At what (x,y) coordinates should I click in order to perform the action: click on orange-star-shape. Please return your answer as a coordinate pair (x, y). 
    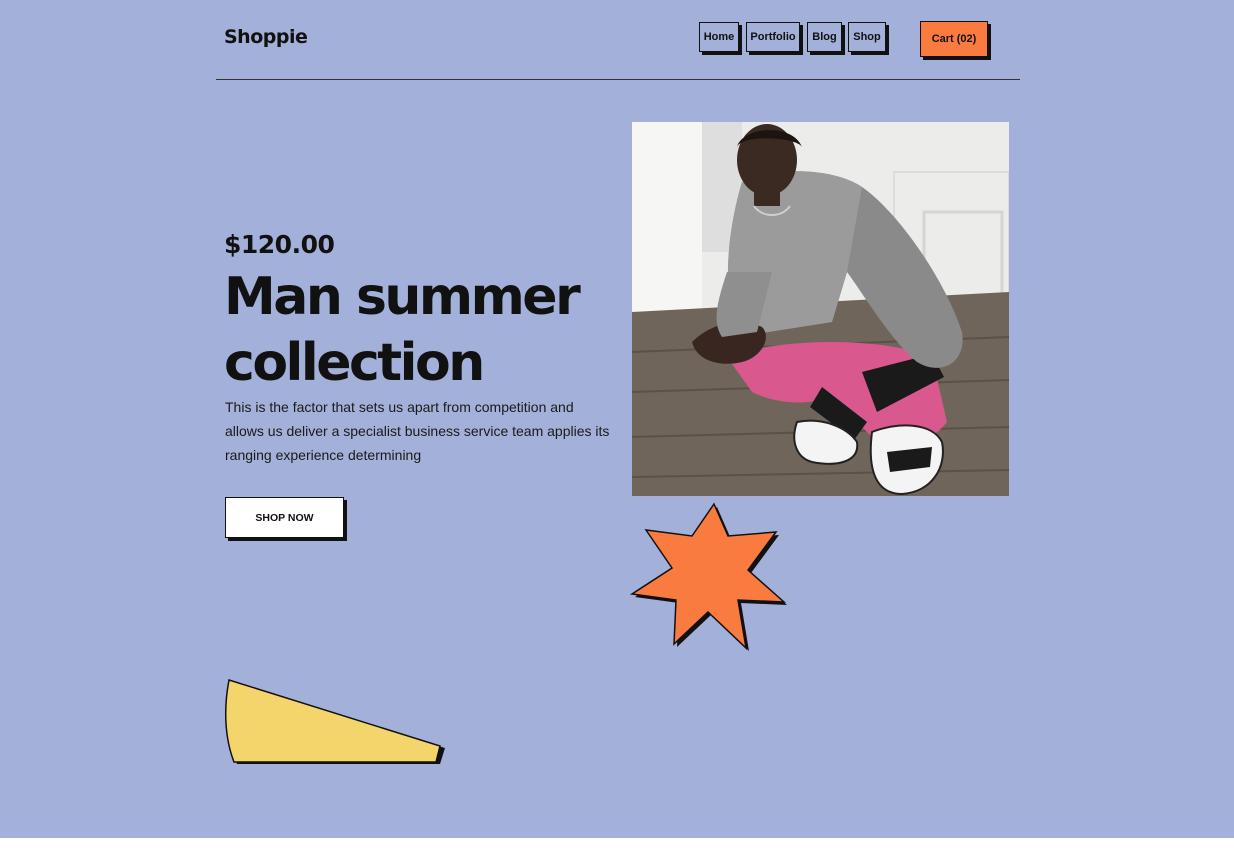
    Looking at the image, I should click on (708, 576).